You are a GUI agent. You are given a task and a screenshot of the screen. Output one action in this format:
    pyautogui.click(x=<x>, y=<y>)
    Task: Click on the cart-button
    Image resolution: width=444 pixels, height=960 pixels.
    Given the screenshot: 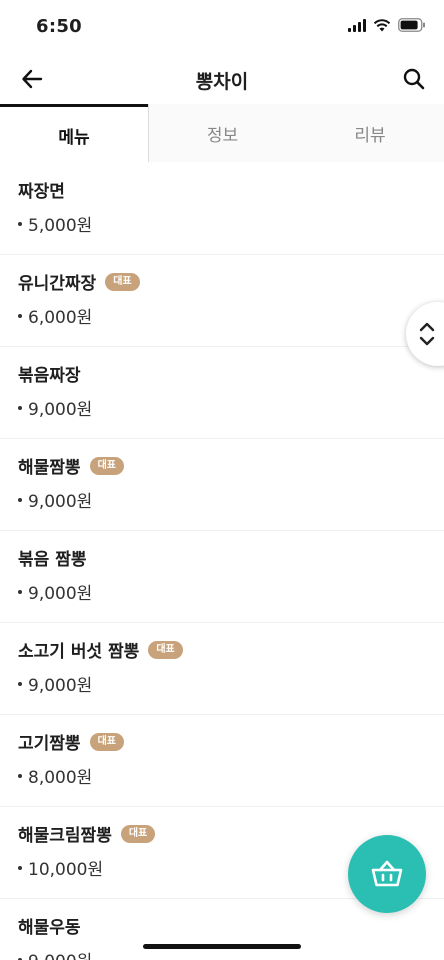 What is the action you would take?
    pyautogui.click(x=387, y=874)
    